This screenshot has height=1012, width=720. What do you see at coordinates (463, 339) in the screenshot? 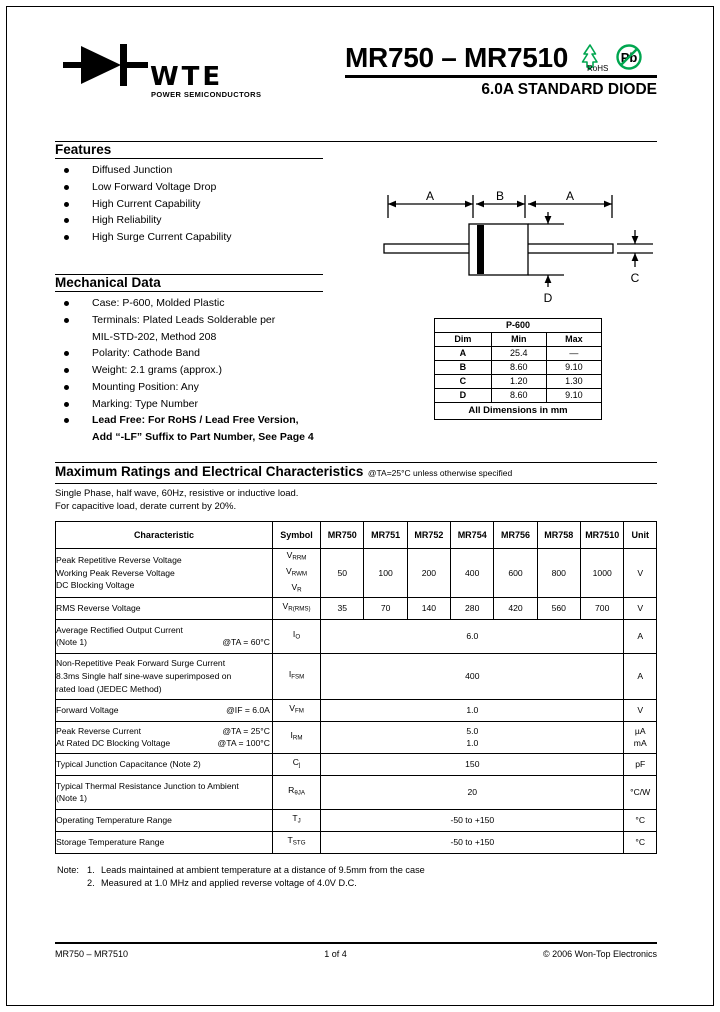
I see `column-header-dim: Dim` at bounding box center [463, 339].